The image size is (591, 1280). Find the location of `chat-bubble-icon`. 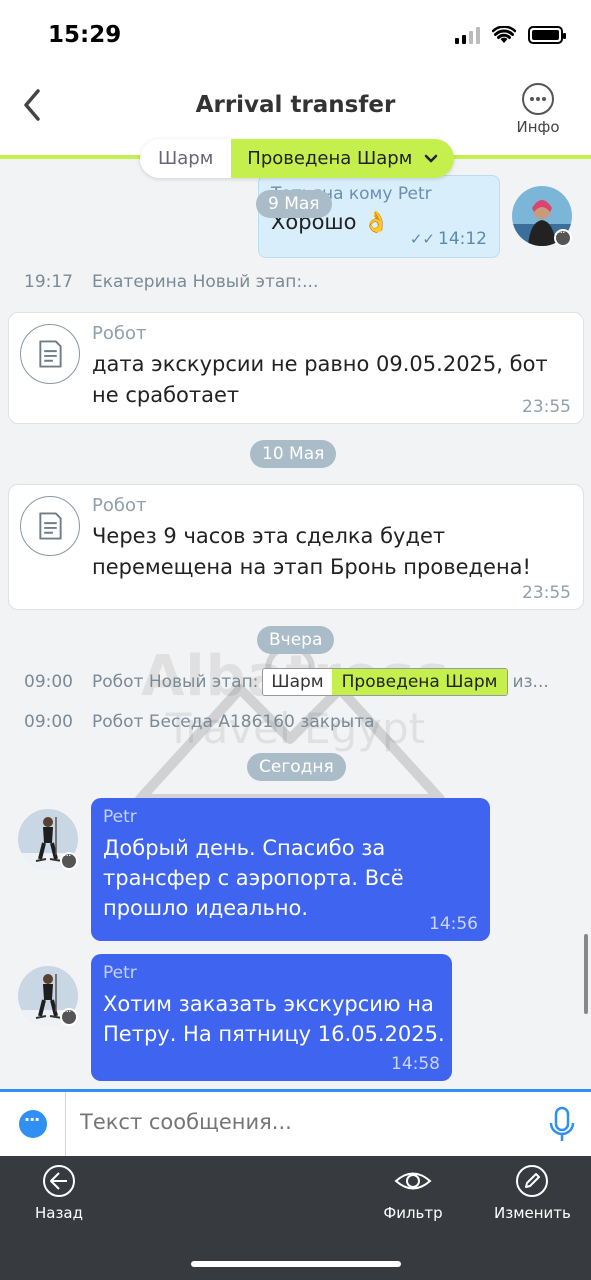

chat-bubble-icon is located at coordinates (33, 1124).